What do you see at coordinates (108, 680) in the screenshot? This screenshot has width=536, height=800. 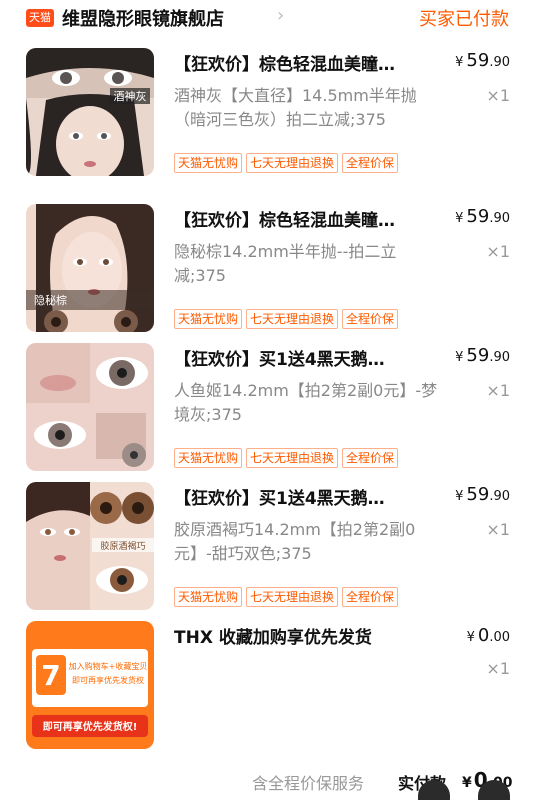 I see `banner-line-2: 即可再享优先发货权` at bounding box center [108, 680].